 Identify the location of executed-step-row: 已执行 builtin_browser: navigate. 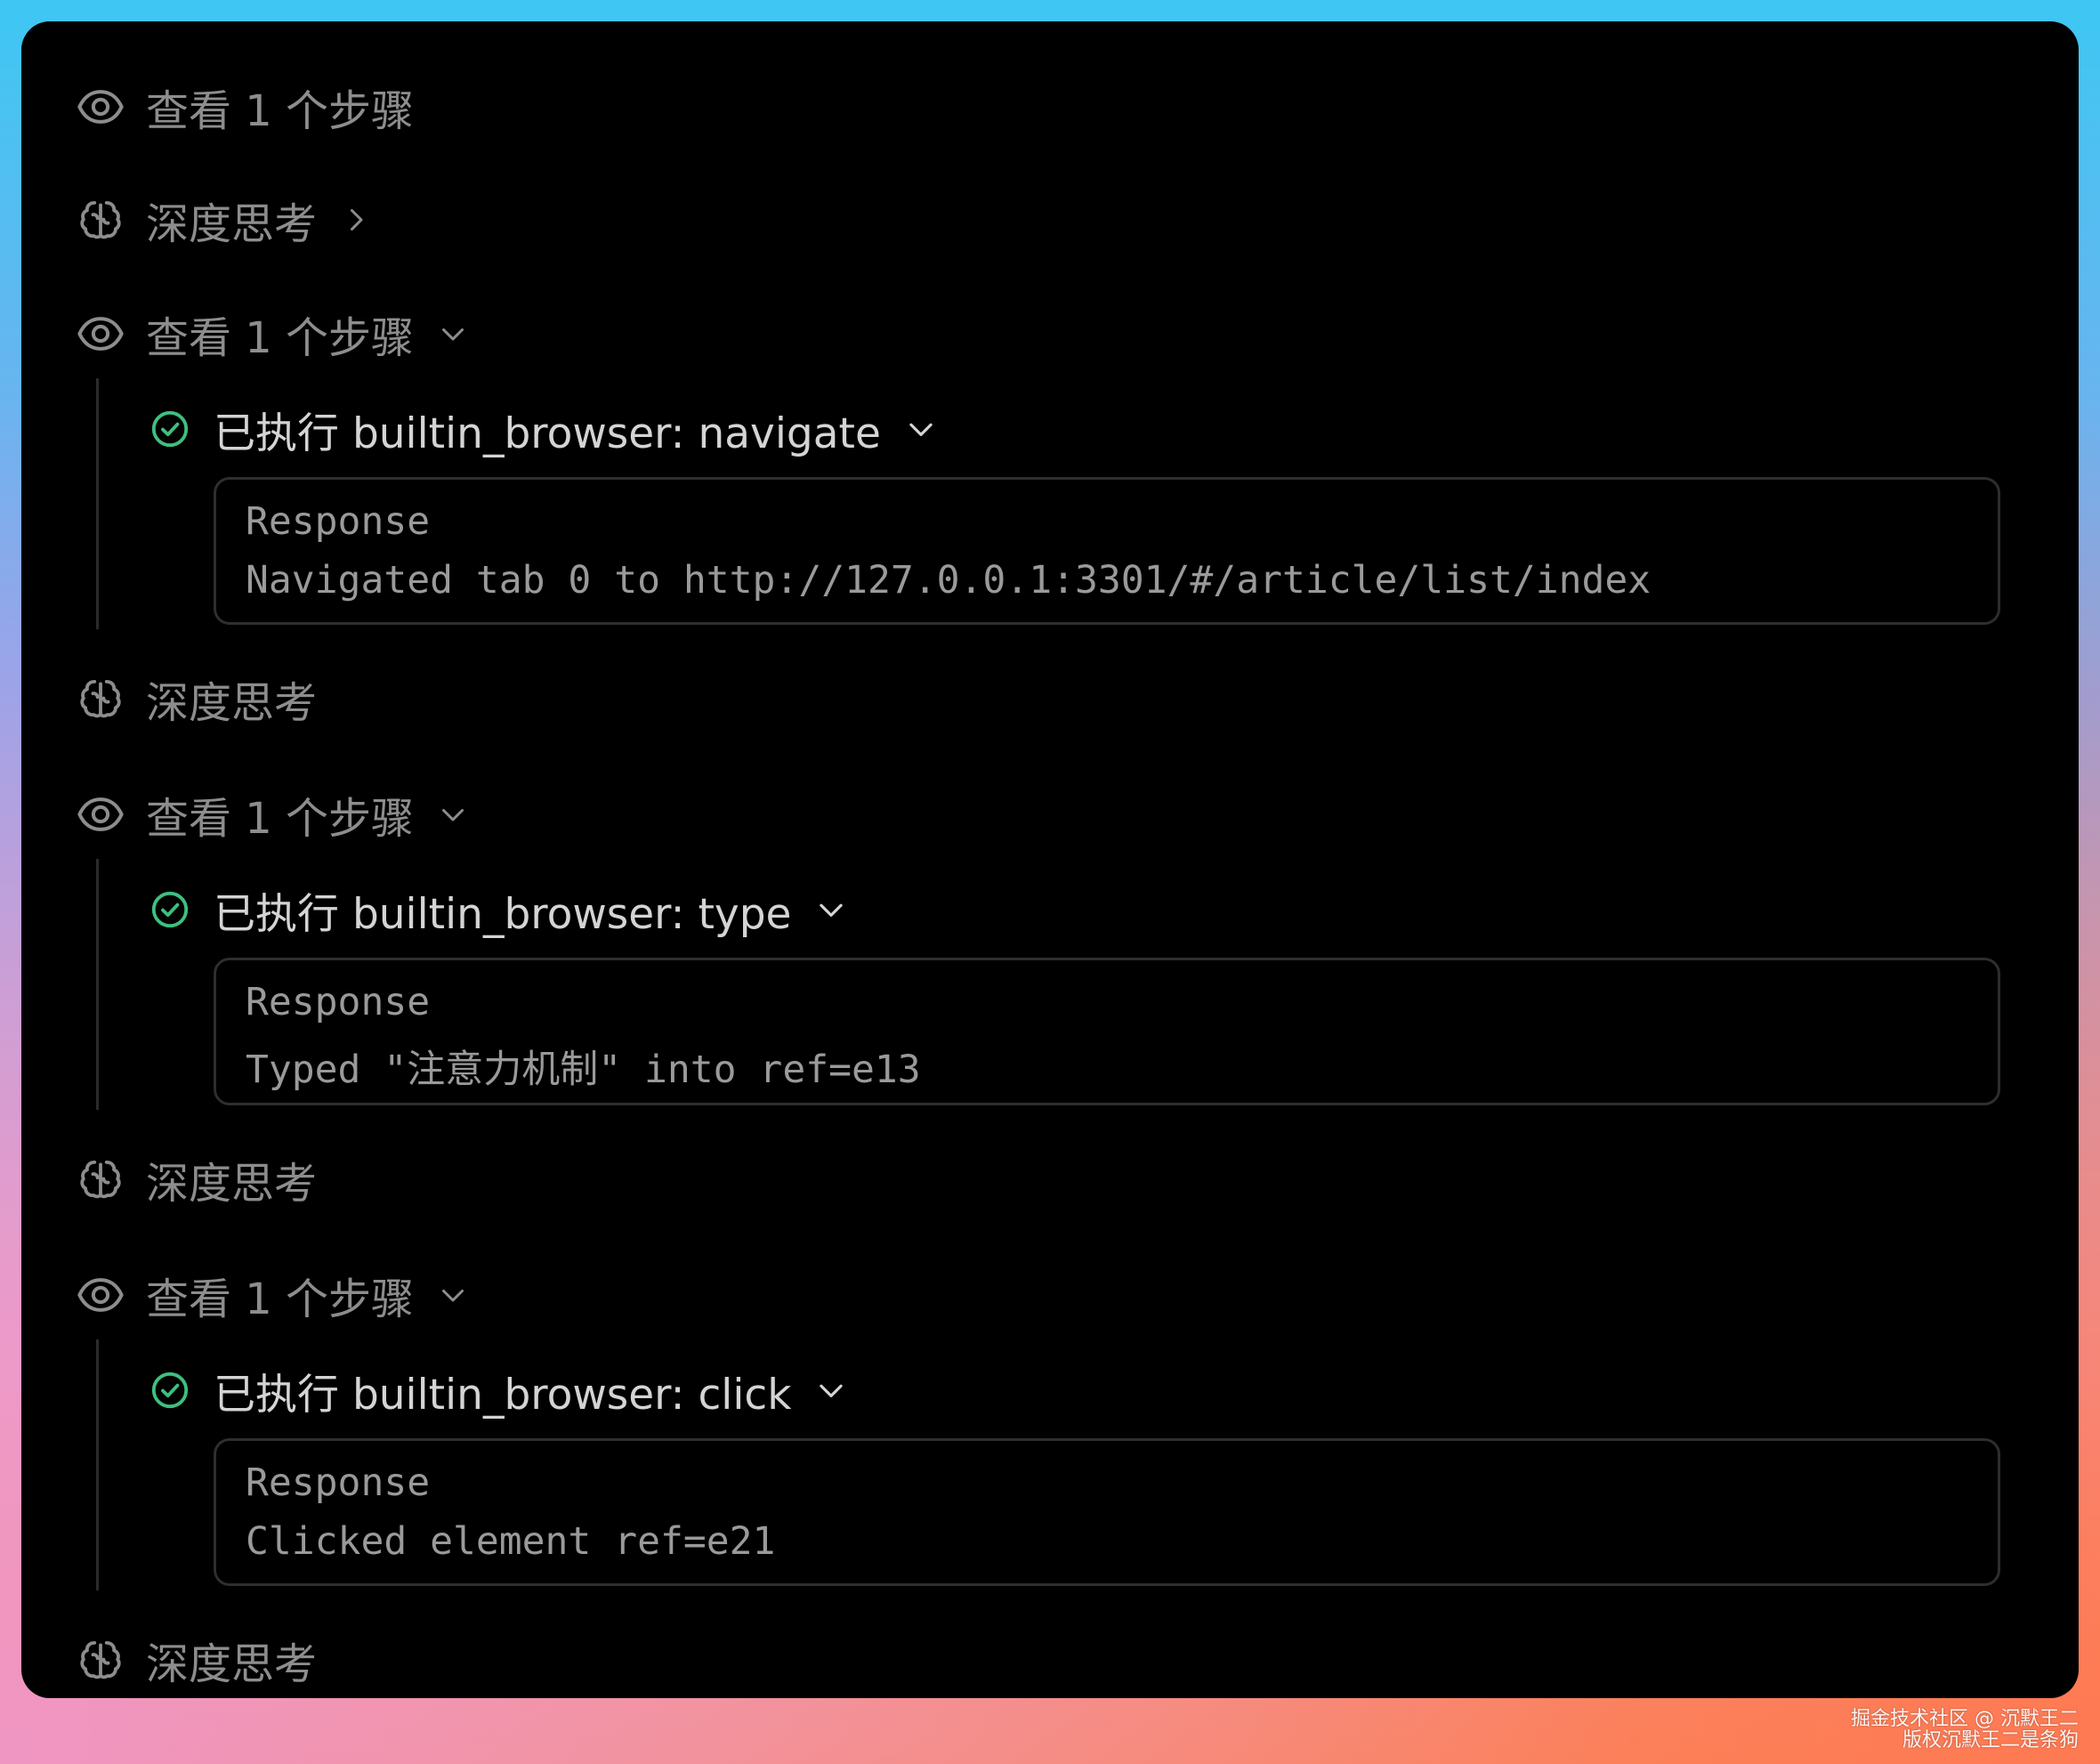
(543, 429).